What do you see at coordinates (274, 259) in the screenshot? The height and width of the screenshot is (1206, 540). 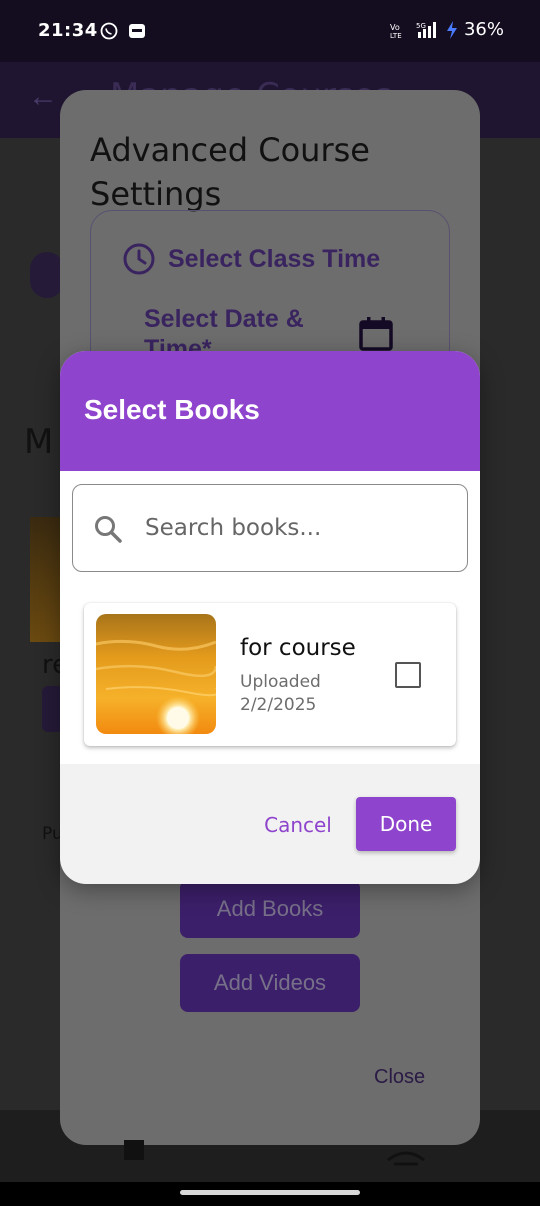 I see `select-class-time-label: Select Class Time` at bounding box center [274, 259].